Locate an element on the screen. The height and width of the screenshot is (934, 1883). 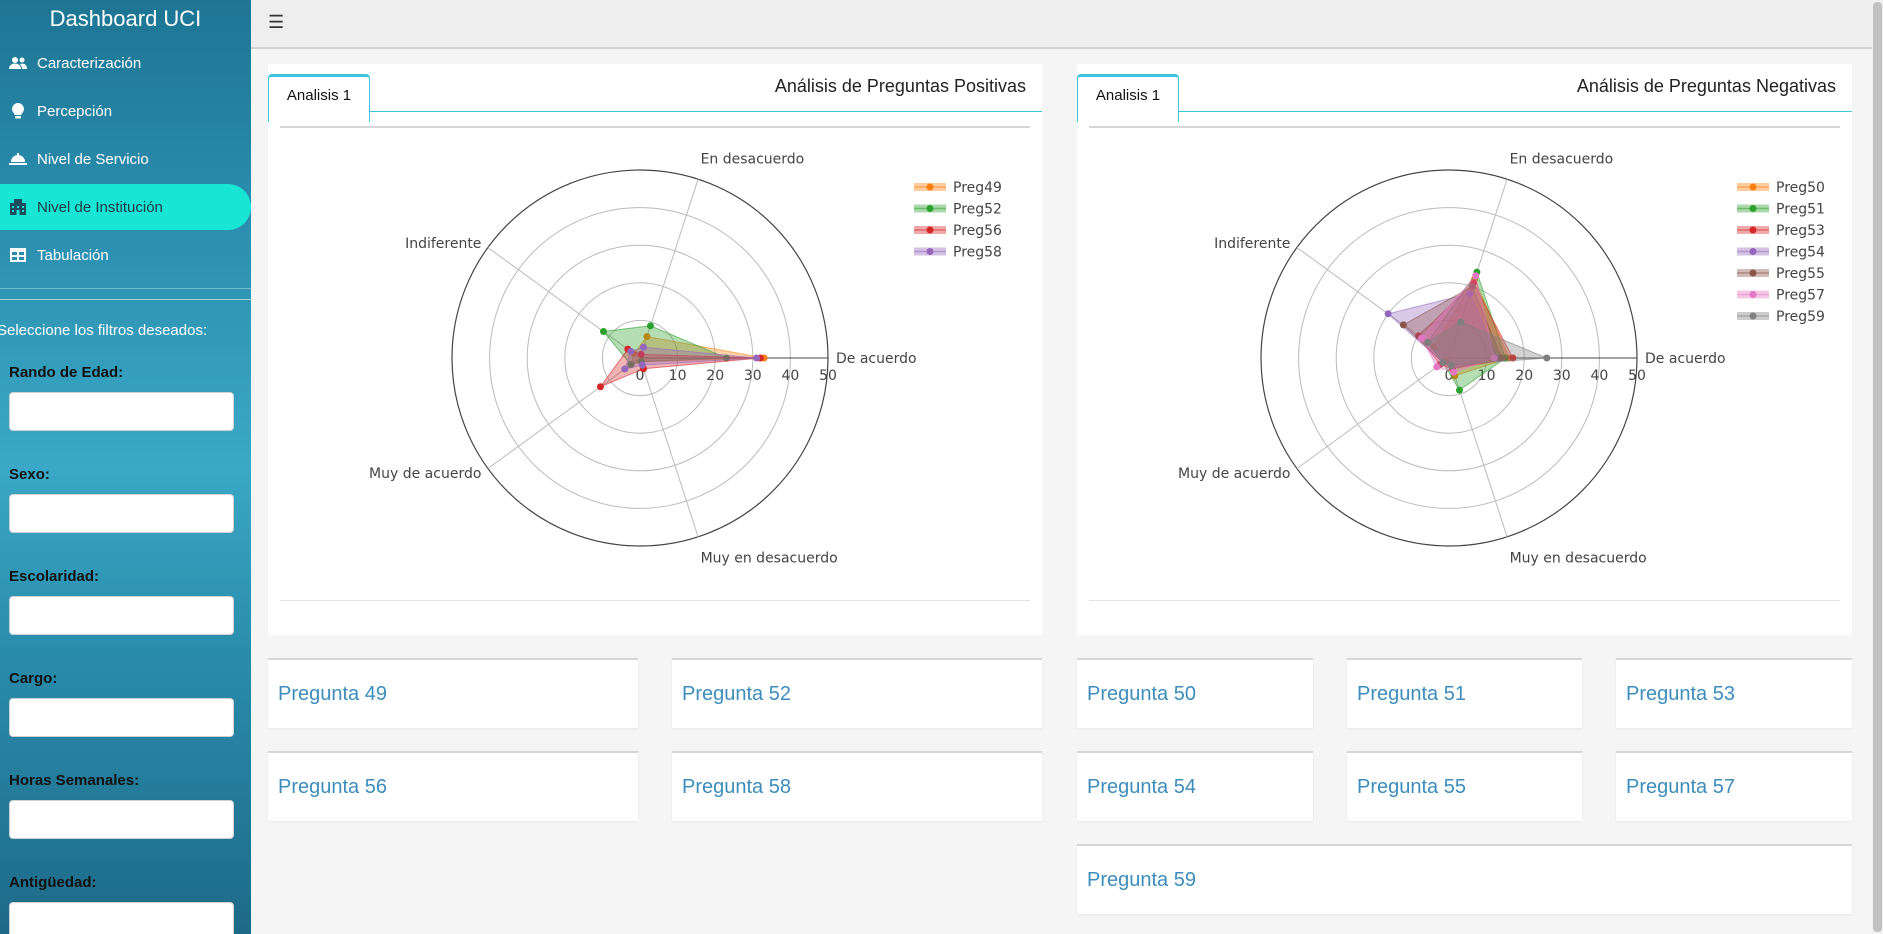
filter-label: Escolaridad: is located at coordinates (54, 576).